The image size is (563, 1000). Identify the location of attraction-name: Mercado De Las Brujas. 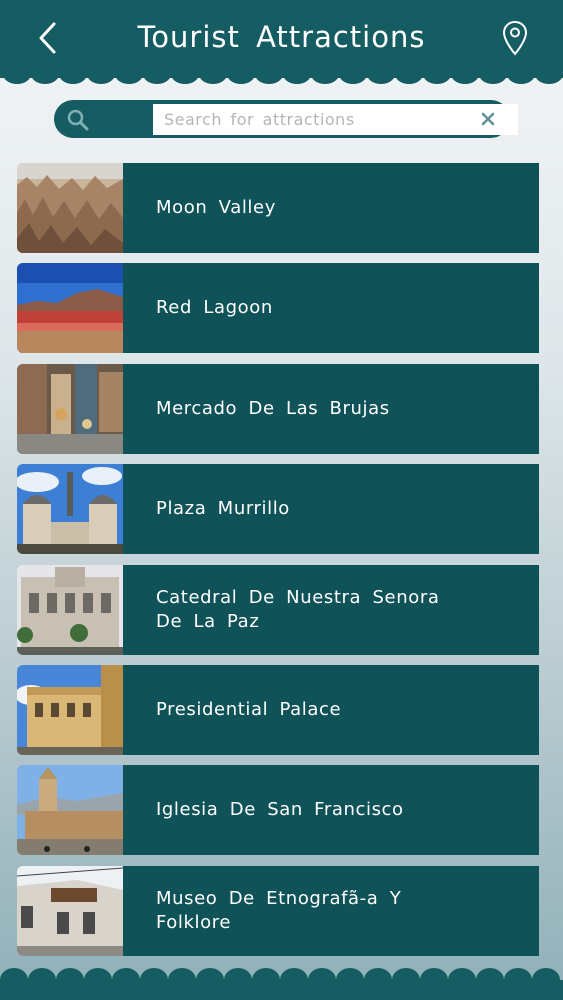
(273, 408).